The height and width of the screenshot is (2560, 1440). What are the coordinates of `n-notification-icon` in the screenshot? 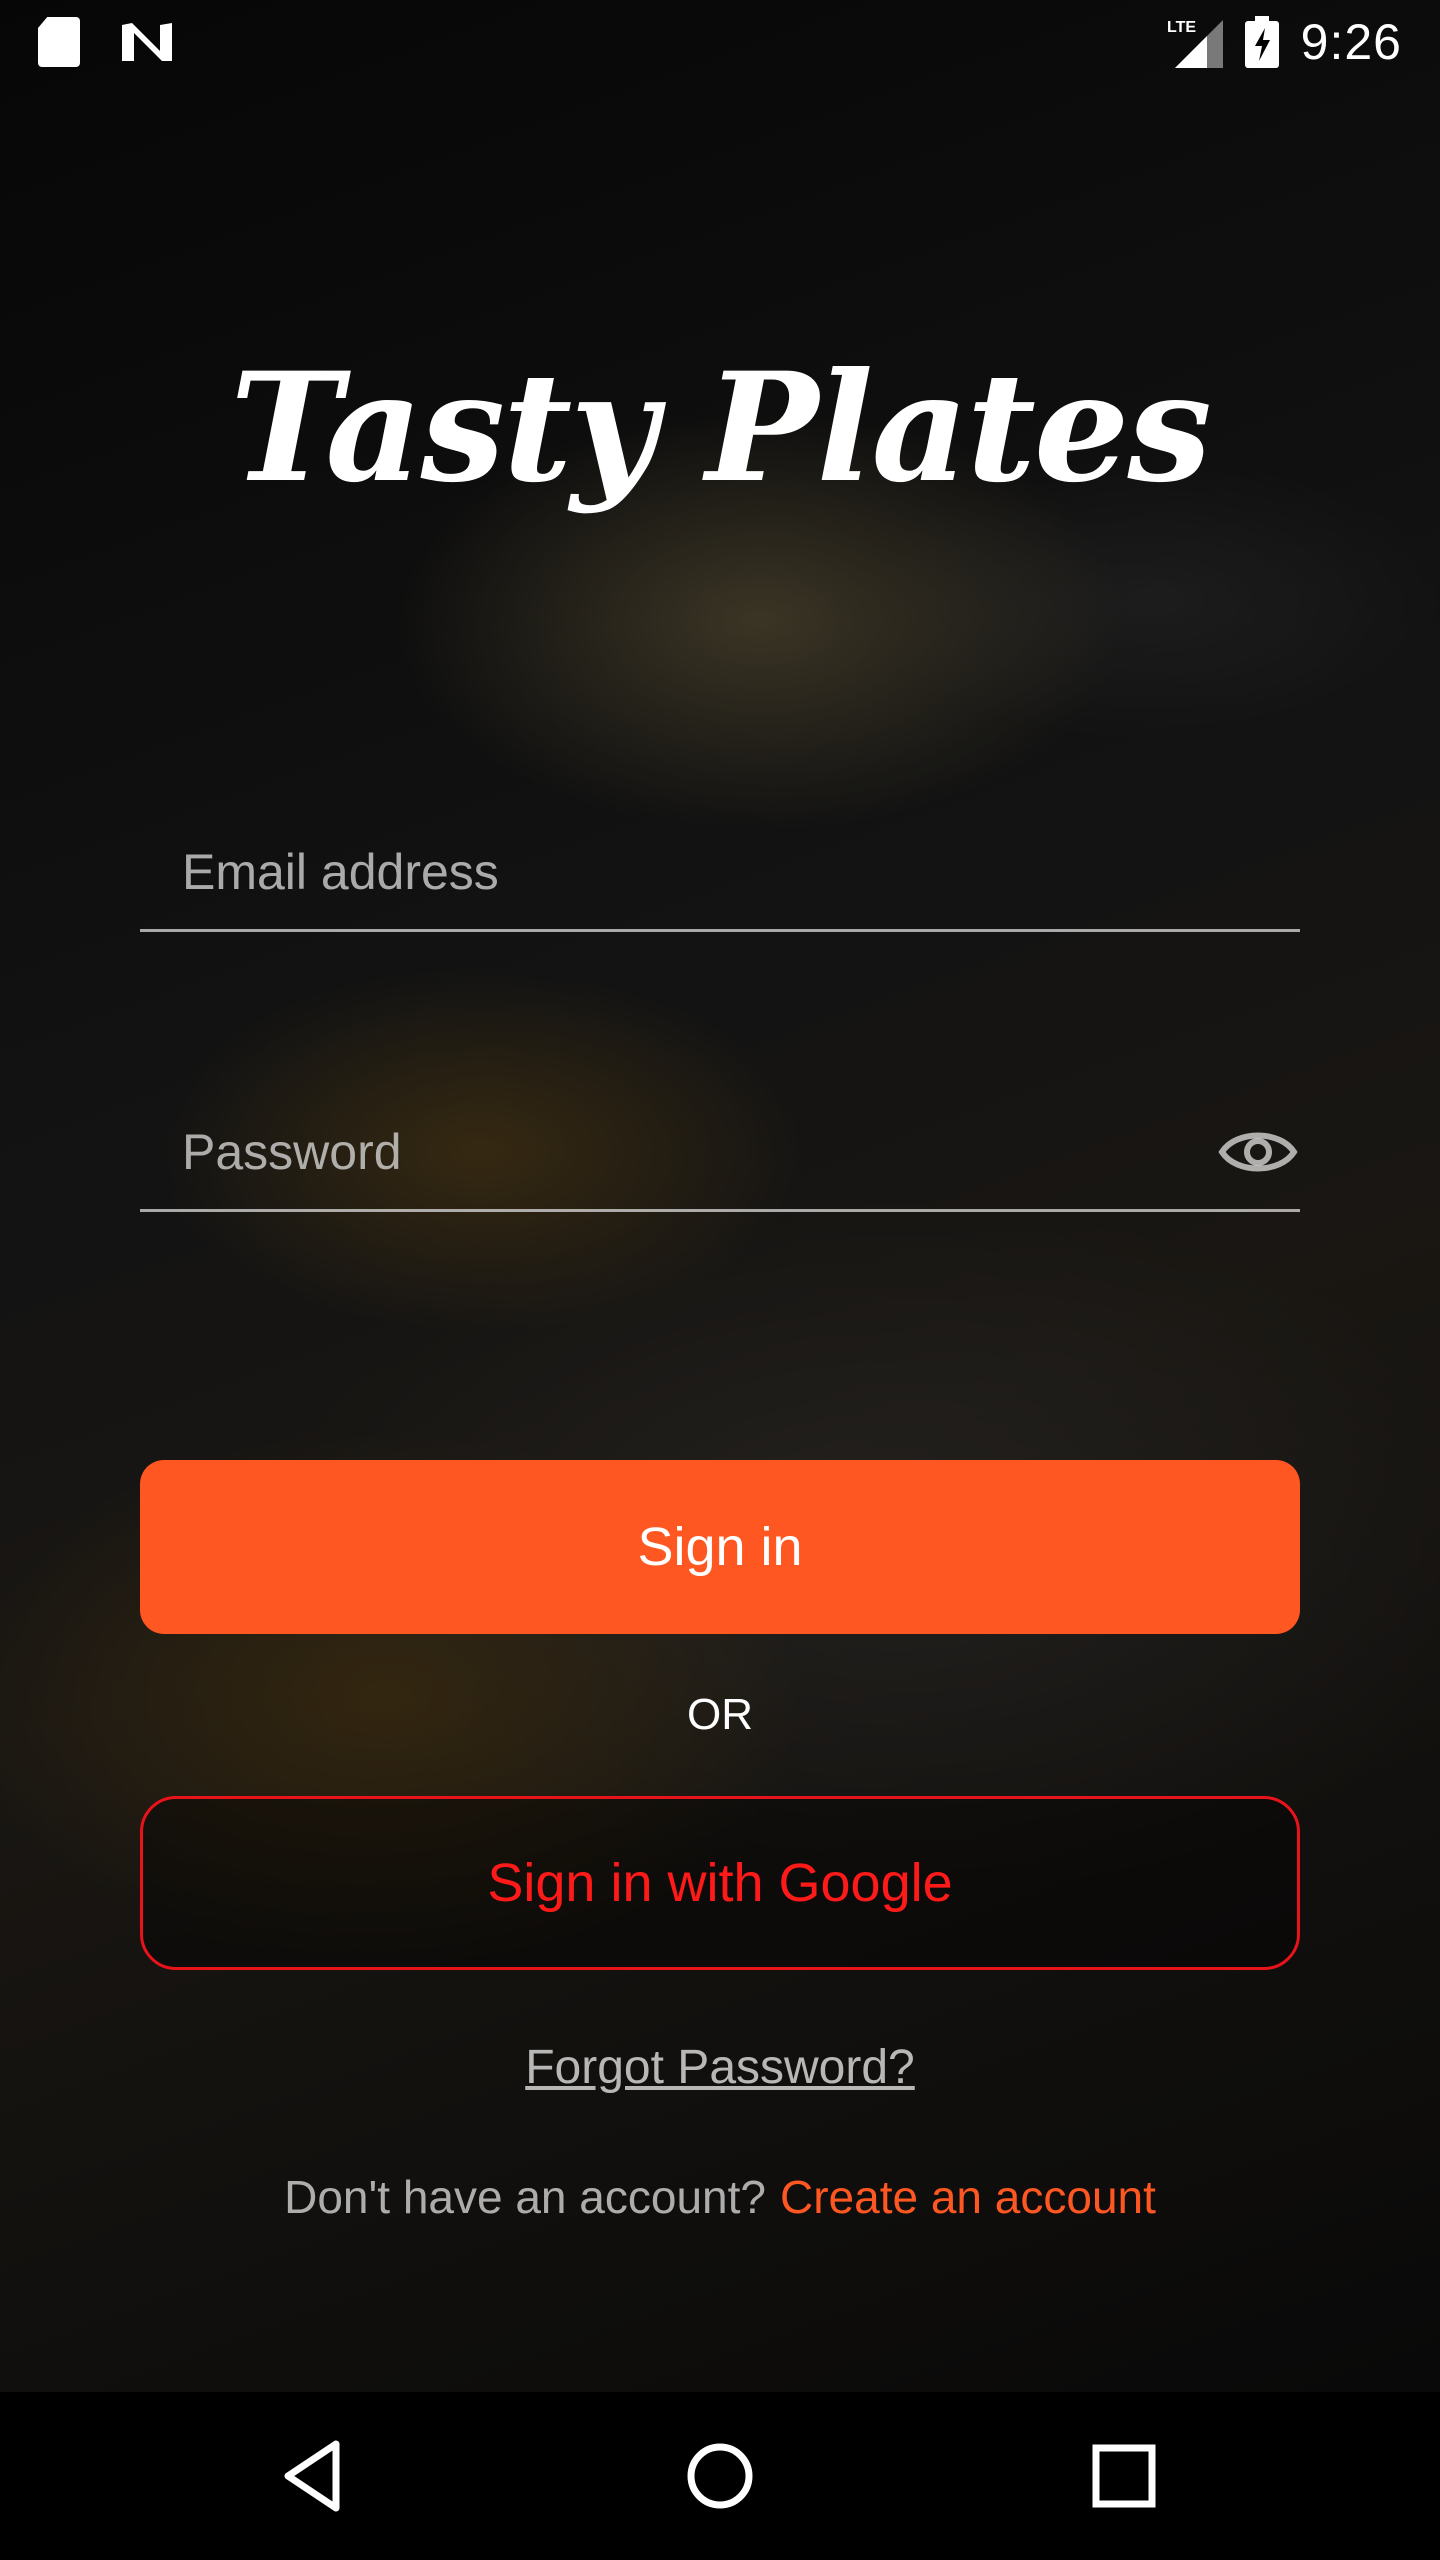 It's located at (147, 42).